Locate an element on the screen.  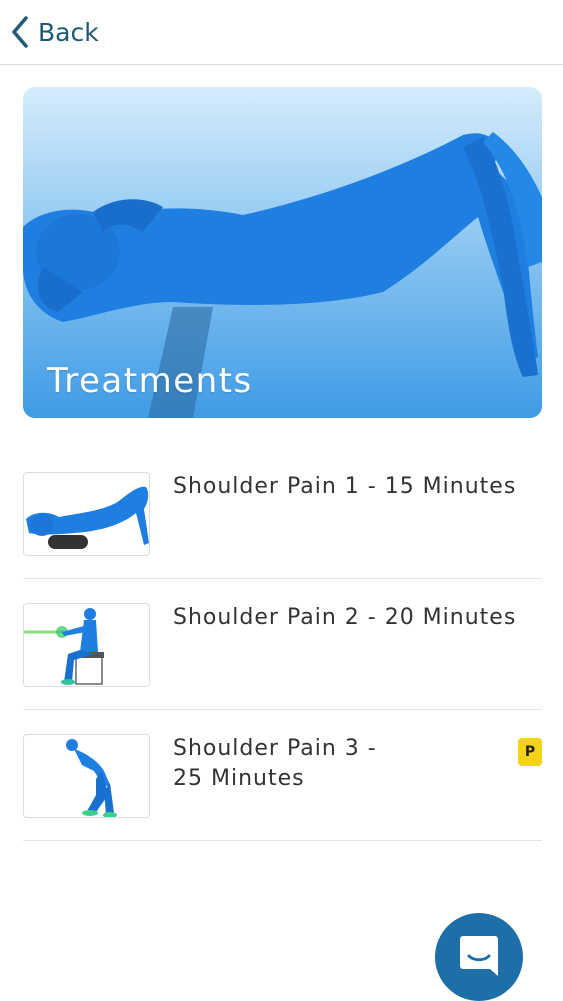
chevron-left-icon is located at coordinates (20, 32).